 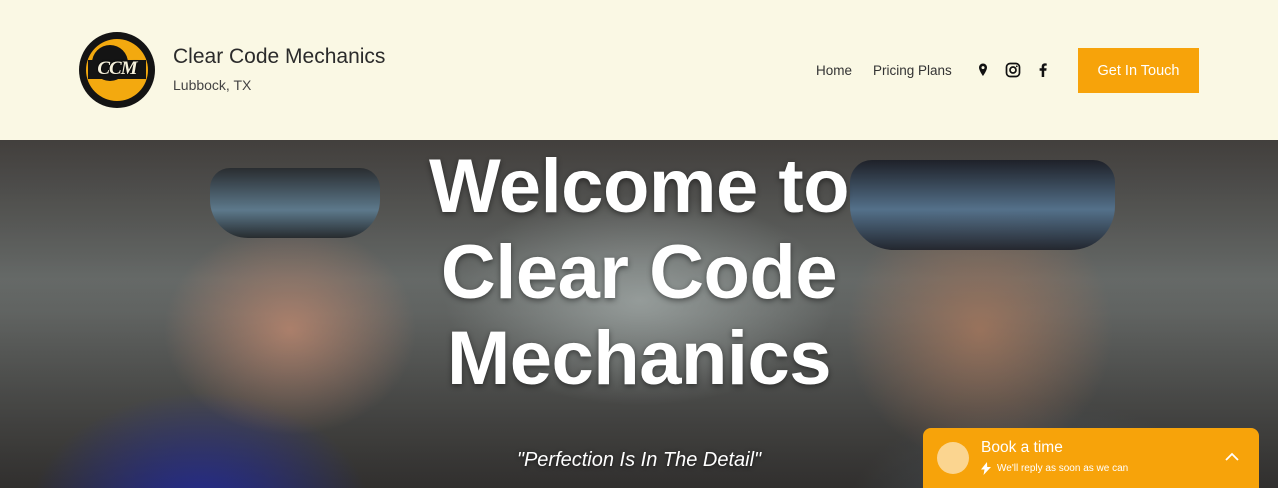 I want to click on instagram-icon, so click(x=1013, y=70).